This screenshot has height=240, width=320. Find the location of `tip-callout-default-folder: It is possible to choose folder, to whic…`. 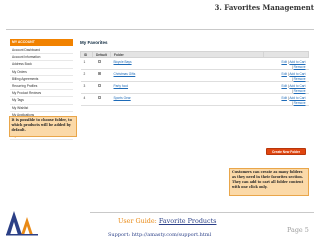

tip-callout-default-folder: It is possible to choose folder, to whic… is located at coordinates (43, 126).